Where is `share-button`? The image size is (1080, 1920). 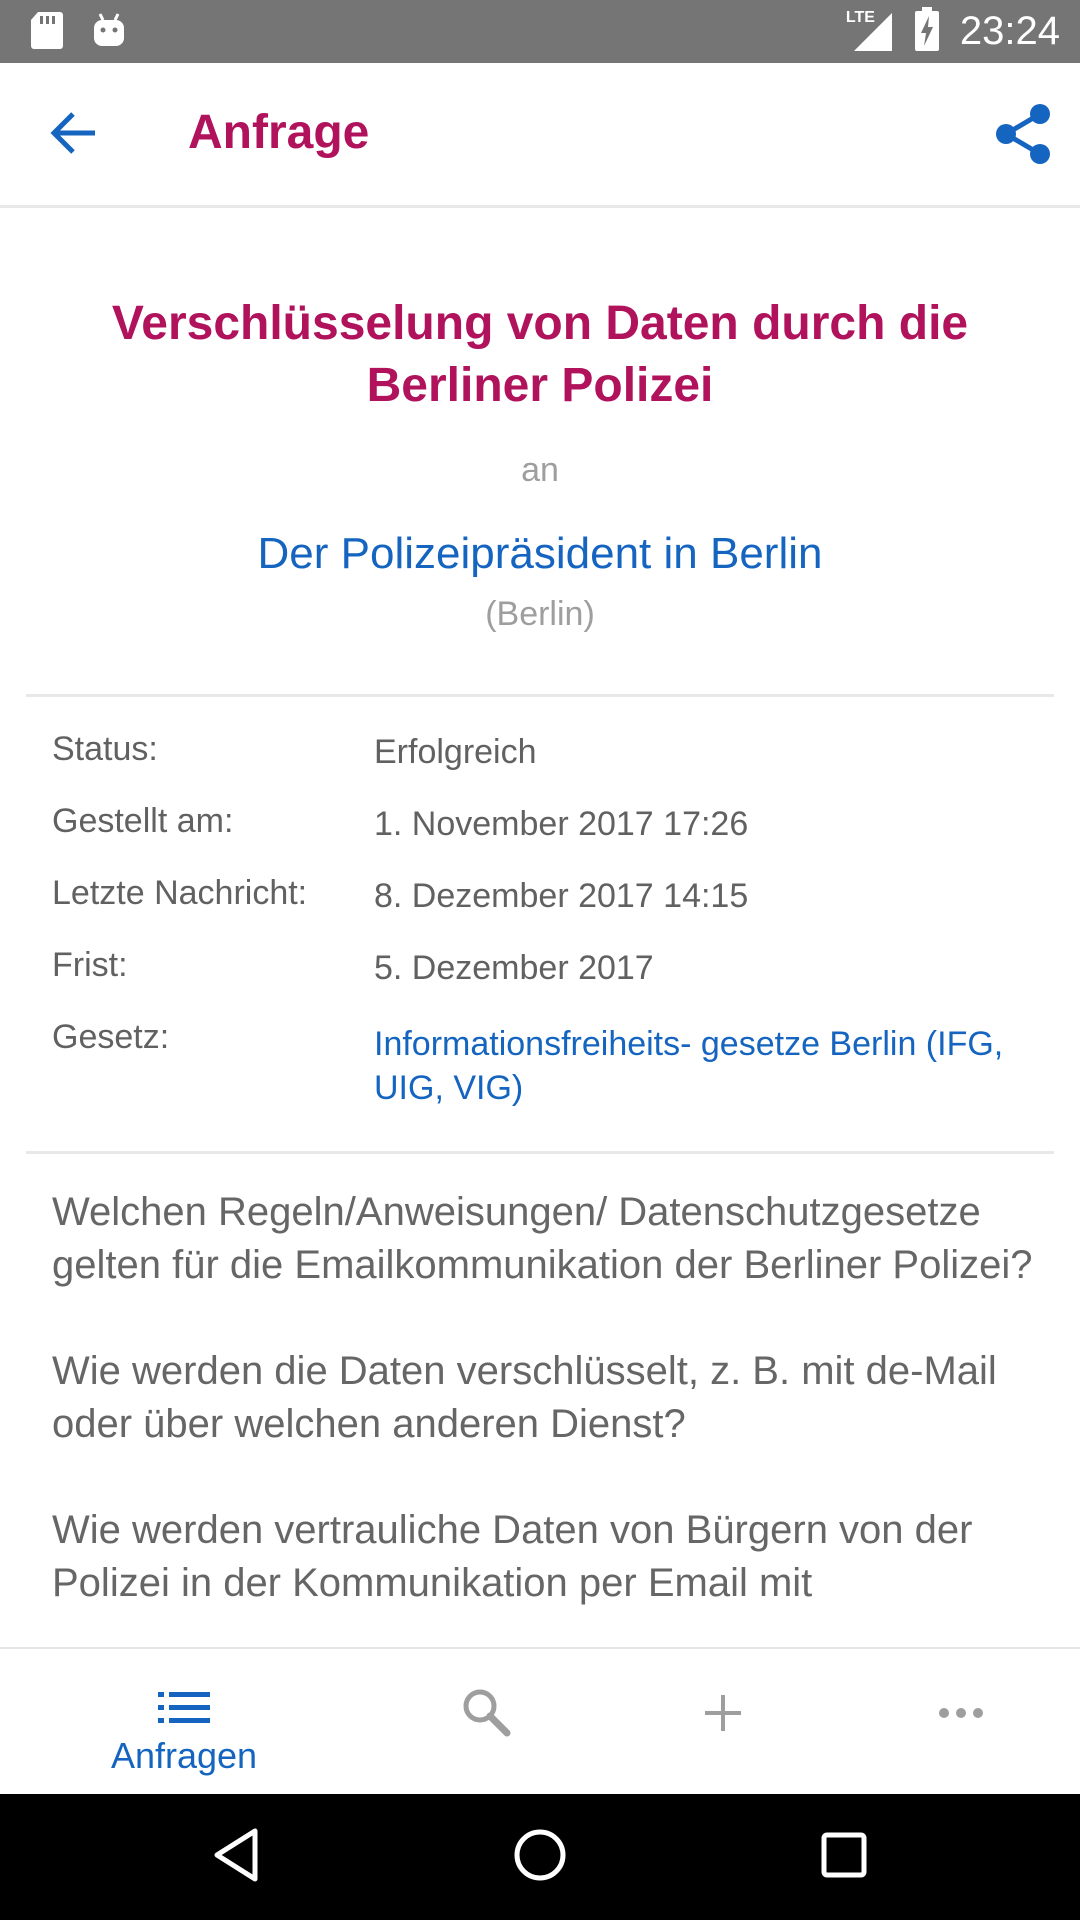 share-button is located at coordinates (1023, 136).